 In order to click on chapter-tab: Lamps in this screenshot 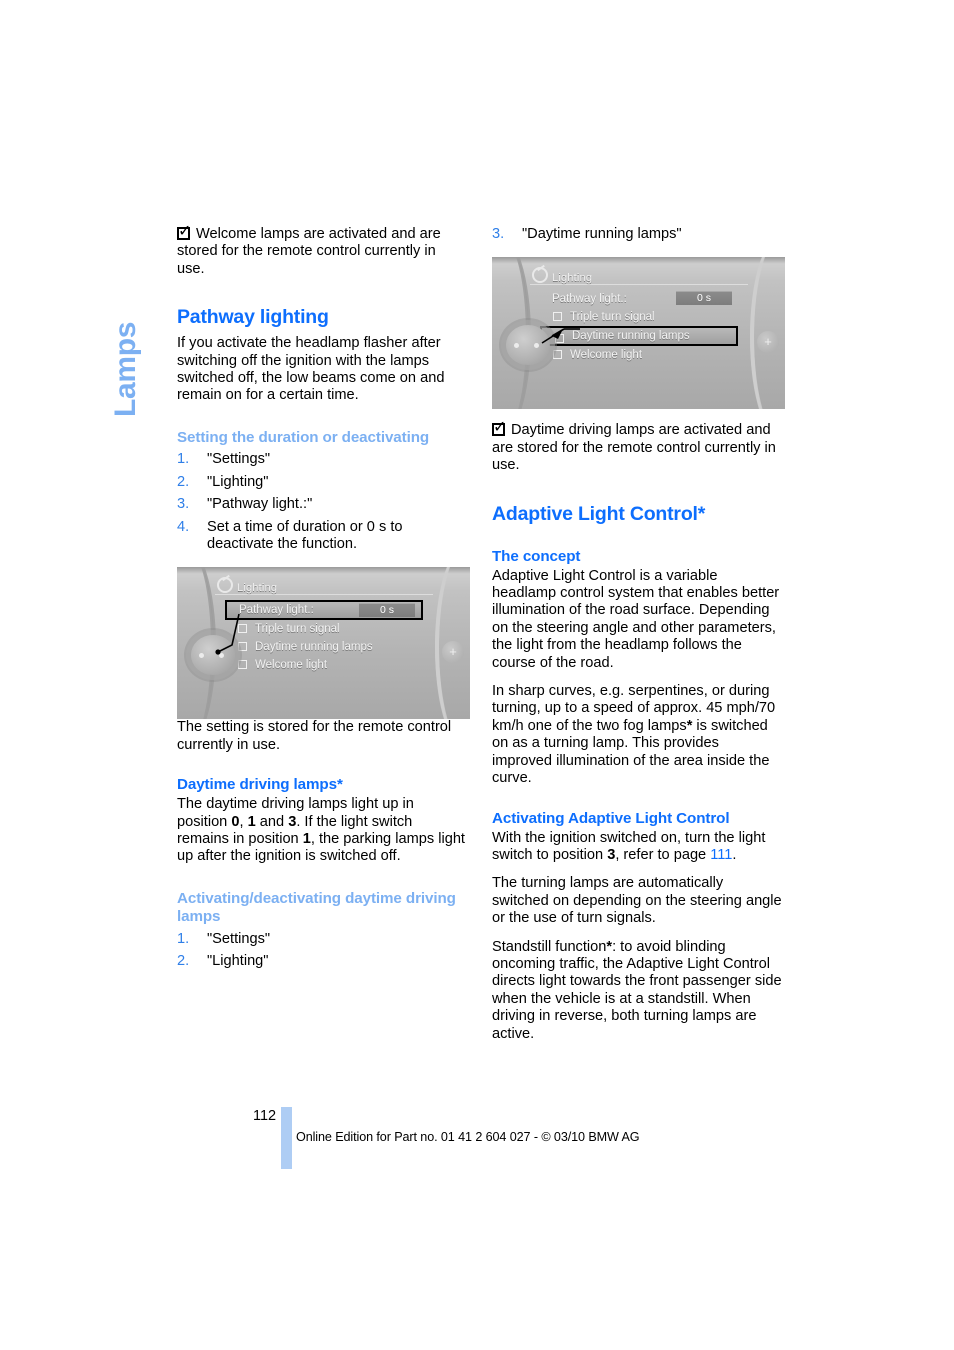, I will do `click(126, 322)`.